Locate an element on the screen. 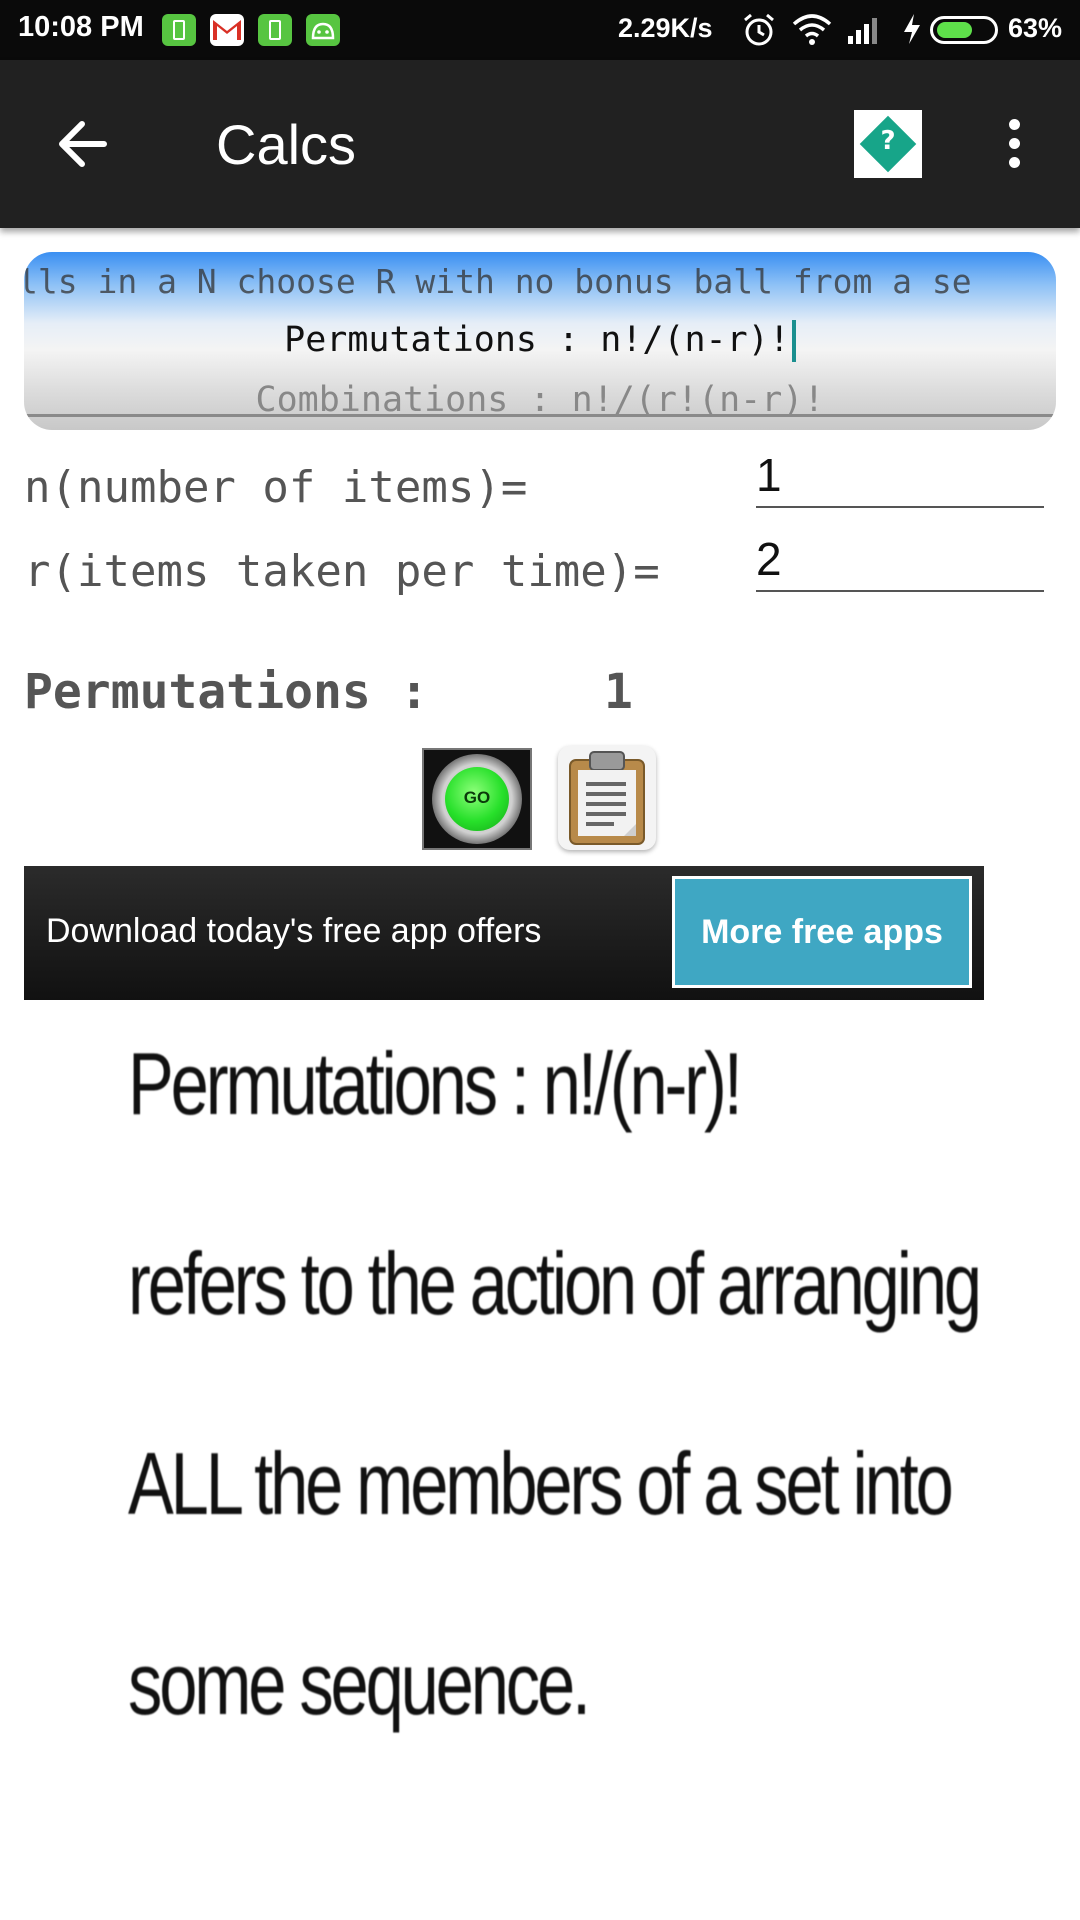 The width and height of the screenshot is (1080, 1920). battery-icon is located at coordinates (964, 30).